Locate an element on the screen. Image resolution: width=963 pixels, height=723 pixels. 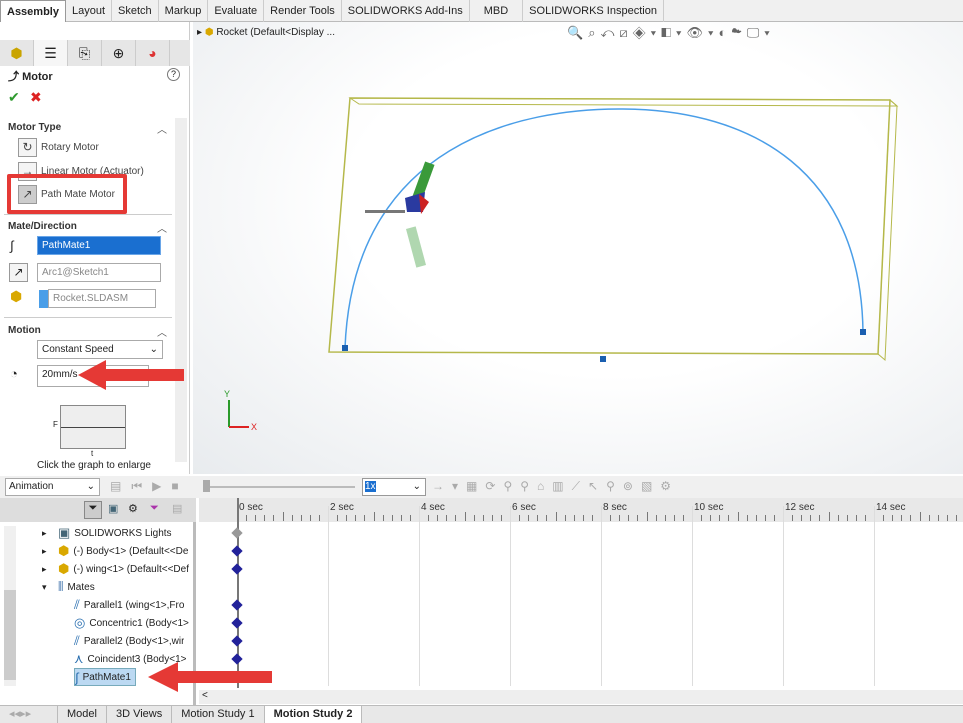
filter-driving-icon: ⚙ is located at coordinates (133, 508).